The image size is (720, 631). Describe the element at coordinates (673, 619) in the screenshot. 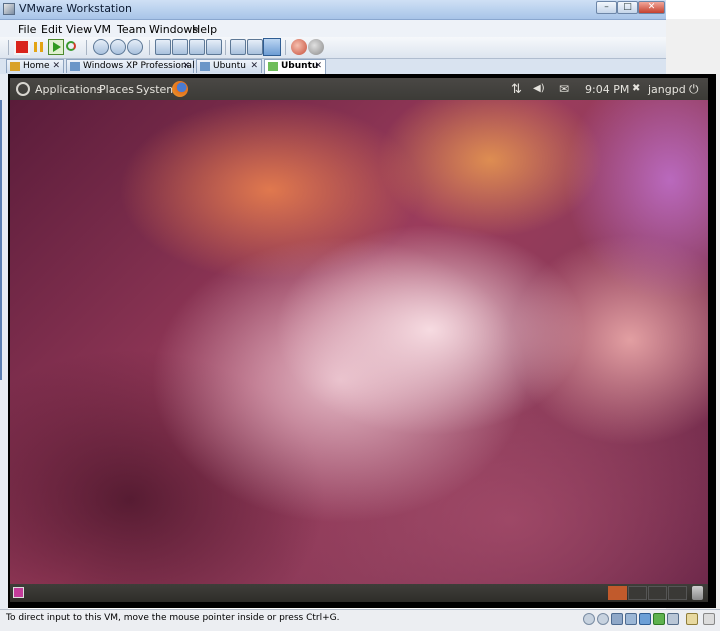

I see `printer-icon` at that location.